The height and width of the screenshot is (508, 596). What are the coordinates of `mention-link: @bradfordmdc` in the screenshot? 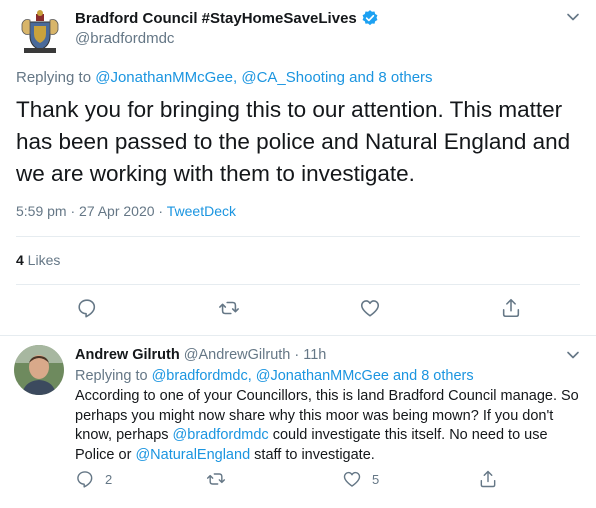 It's located at (221, 435).